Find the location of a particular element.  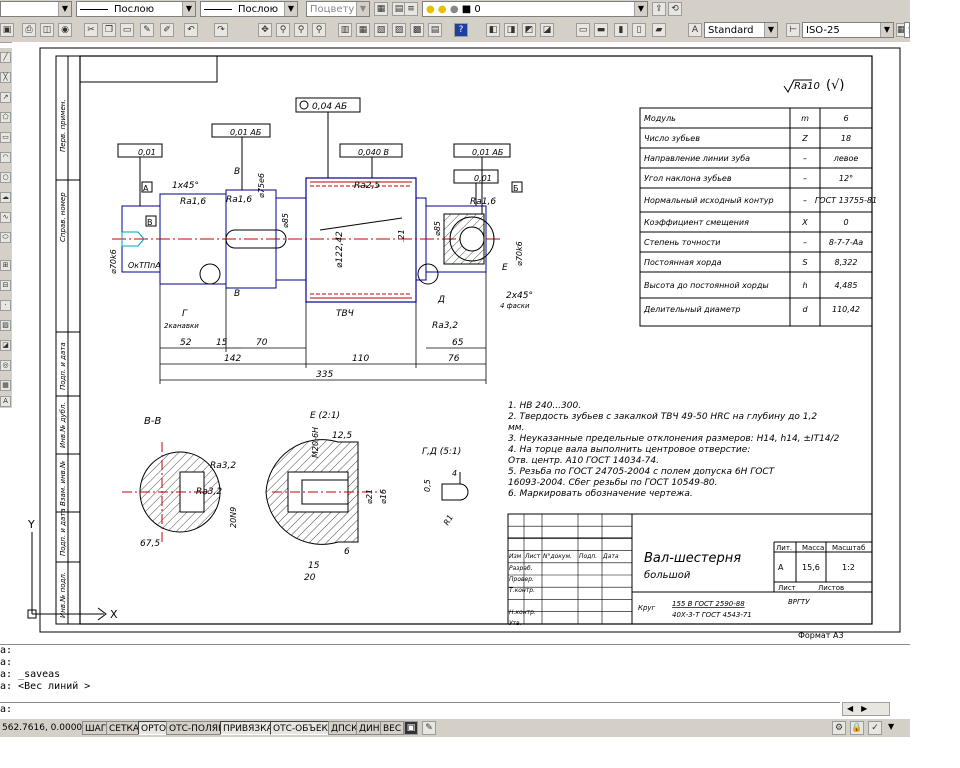

layout-icon-7: ▮ is located at coordinates (621, 30).